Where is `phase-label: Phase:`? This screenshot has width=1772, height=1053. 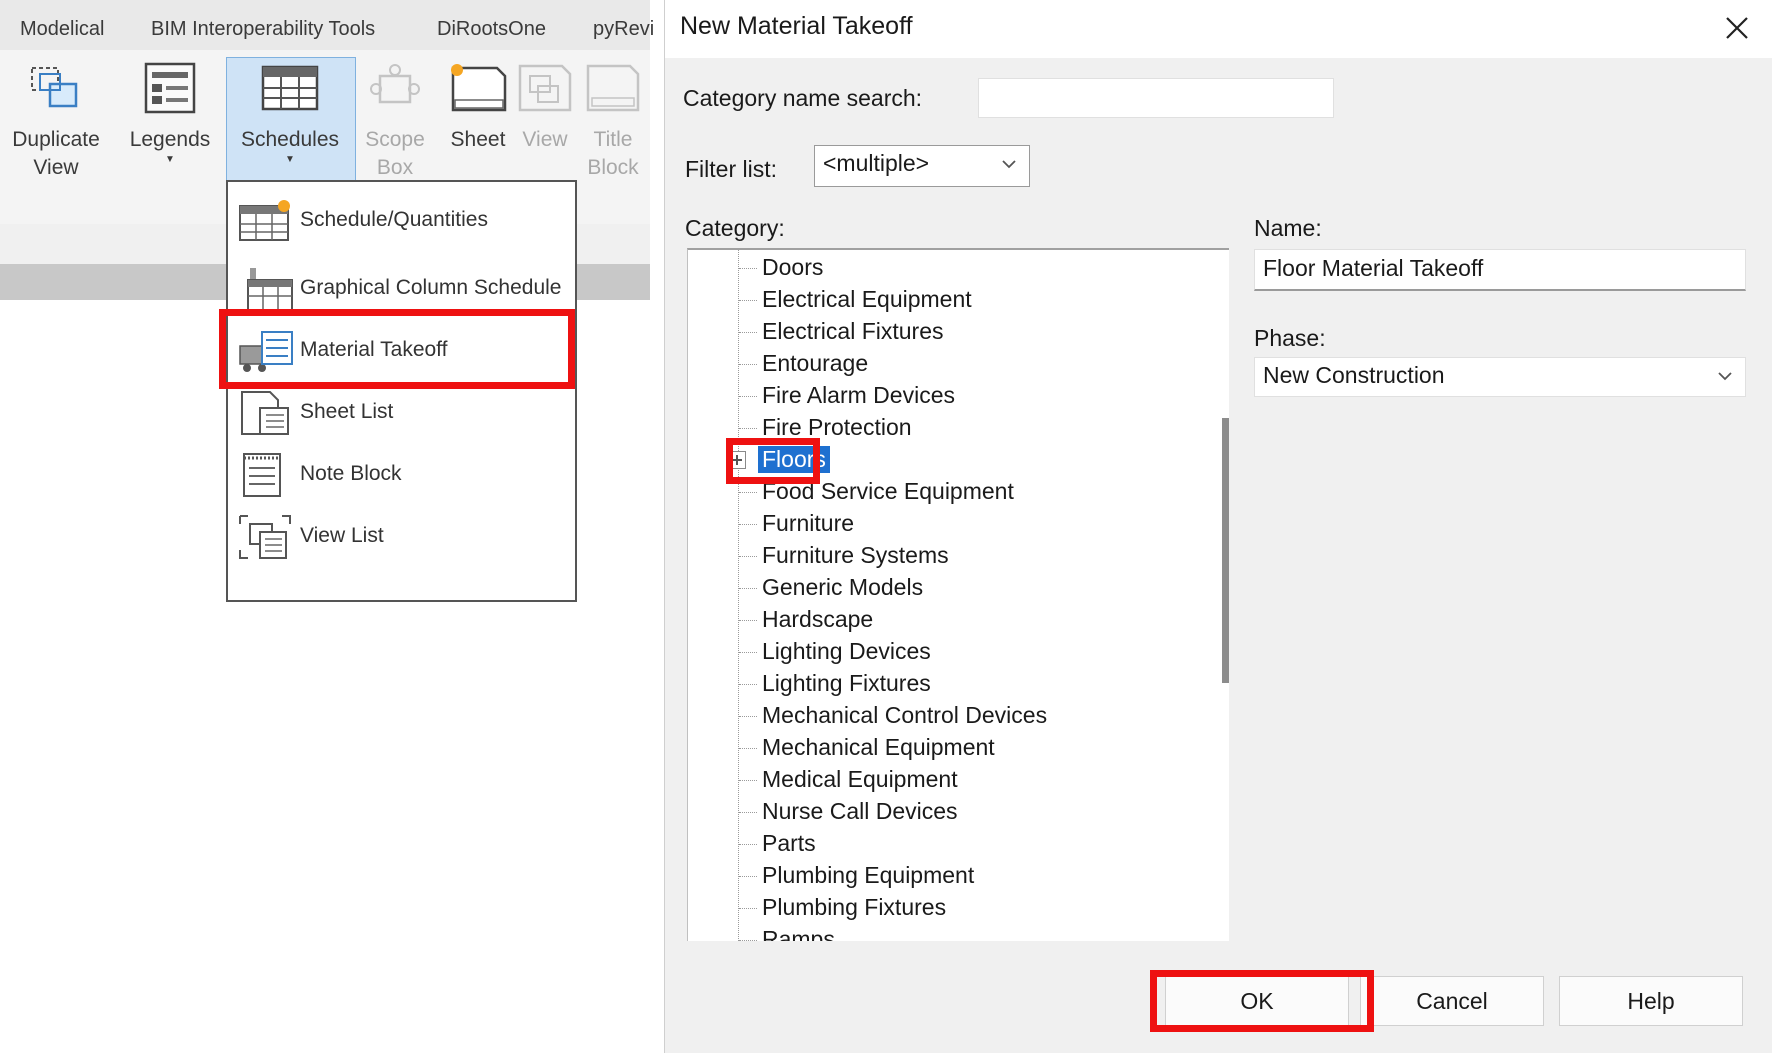 phase-label: Phase: is located at coordinates (1290, 338).